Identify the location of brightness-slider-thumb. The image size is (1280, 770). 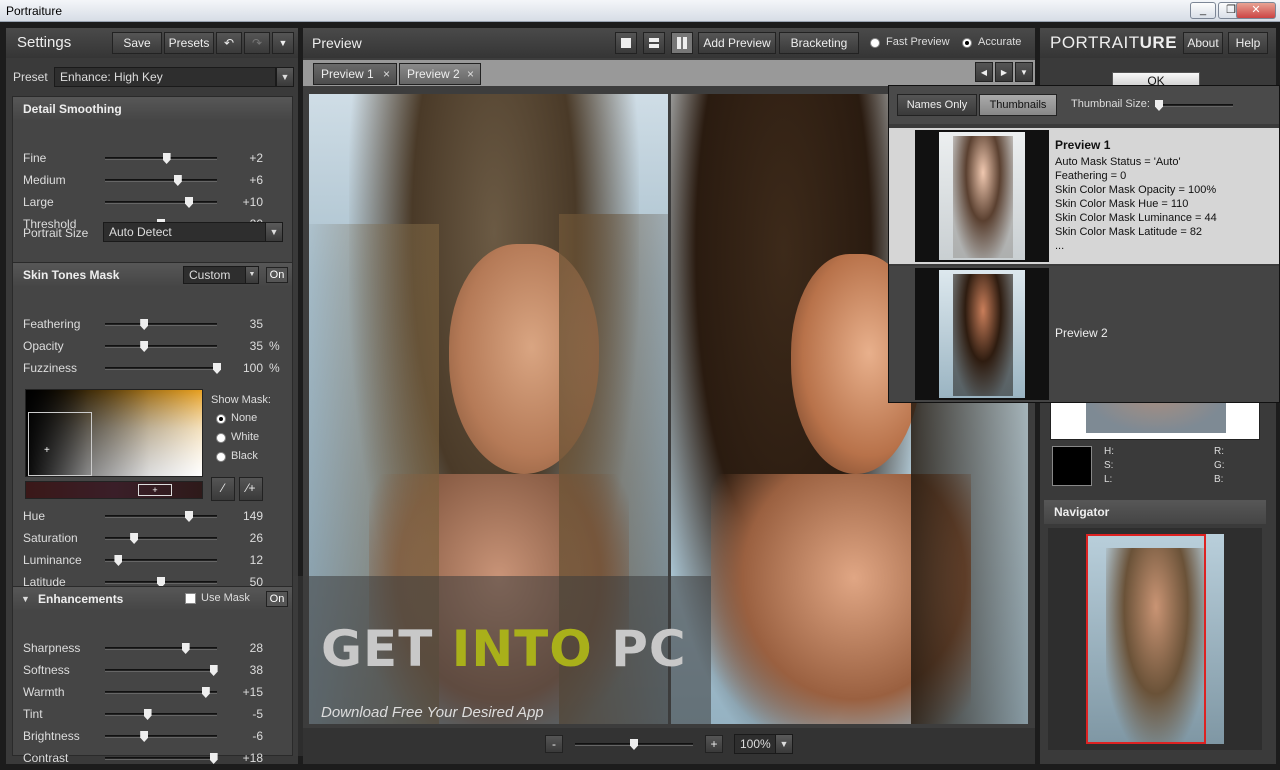
(144, 736).